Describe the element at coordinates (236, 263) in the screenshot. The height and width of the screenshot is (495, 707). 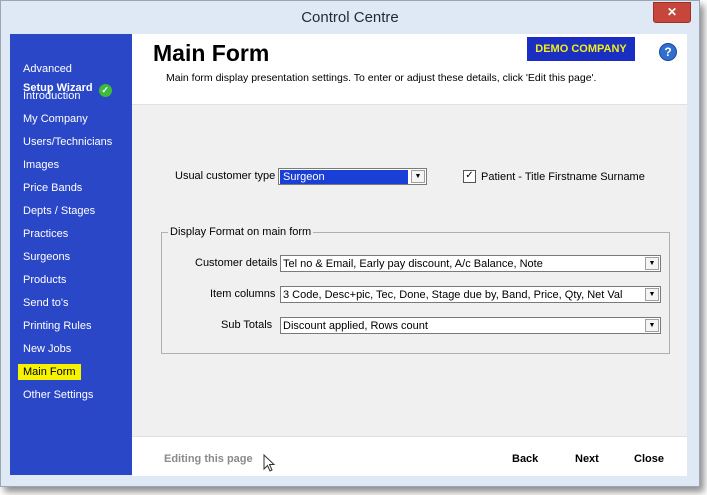
I see `customer-details-label: Customer details` at that location.